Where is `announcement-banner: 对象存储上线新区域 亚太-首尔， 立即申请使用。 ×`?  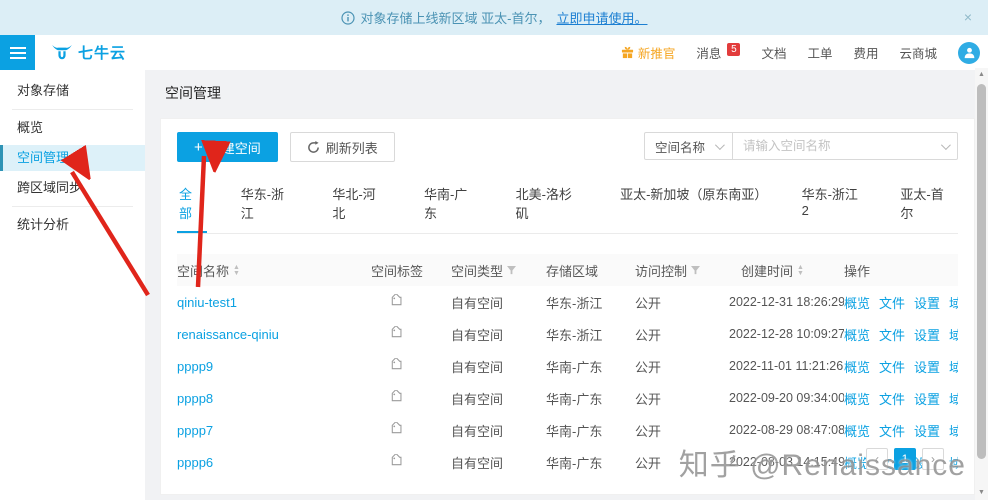 announcement-banner: 对象存储上线新区域 亚太-首尔， 立即申请使用。 × is located at coordinates (494, 17).